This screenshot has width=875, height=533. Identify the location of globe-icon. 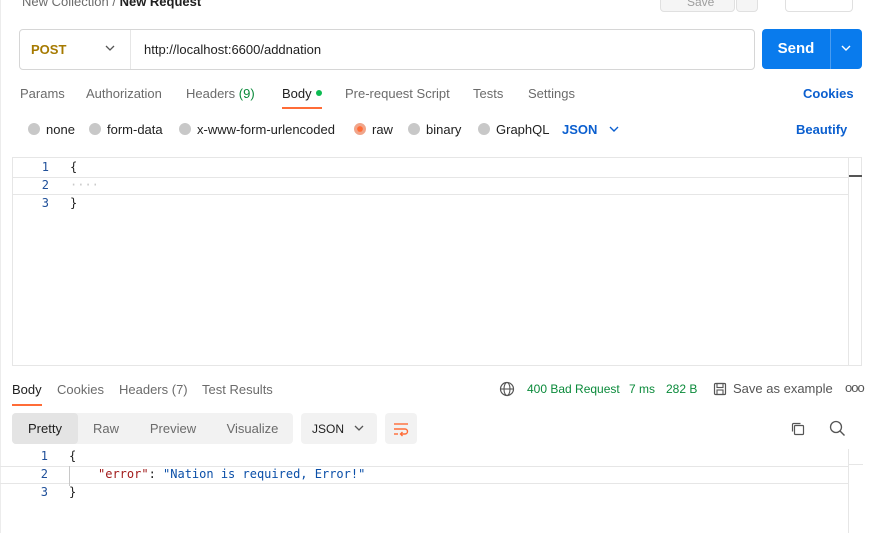
(507, 389).